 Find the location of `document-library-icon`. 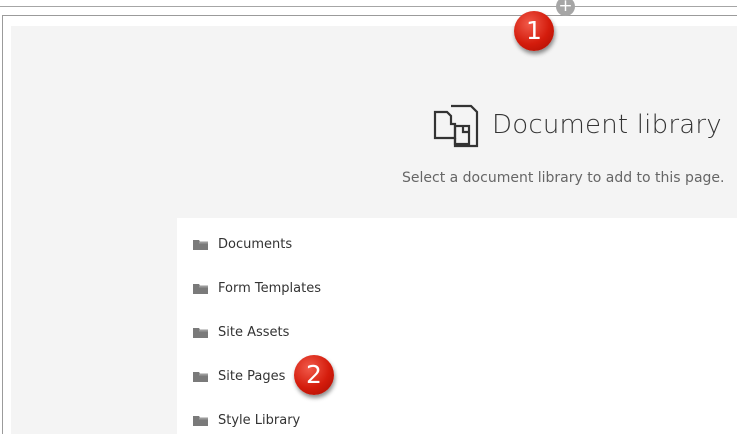

document-library-icon is located at coordinates (456, 126).